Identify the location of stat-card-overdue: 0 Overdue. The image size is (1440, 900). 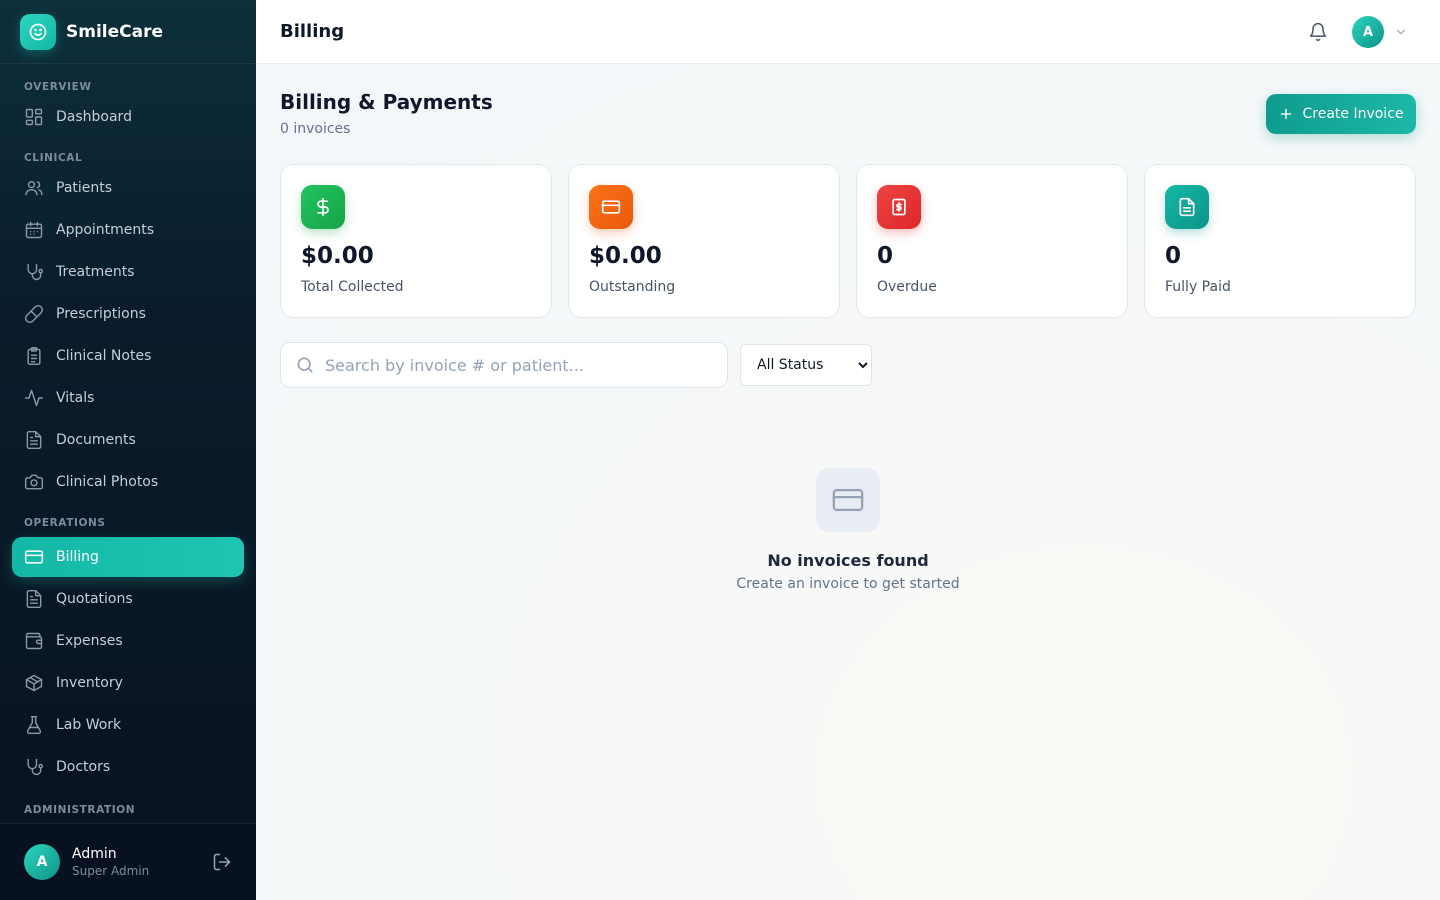
(992, 241).